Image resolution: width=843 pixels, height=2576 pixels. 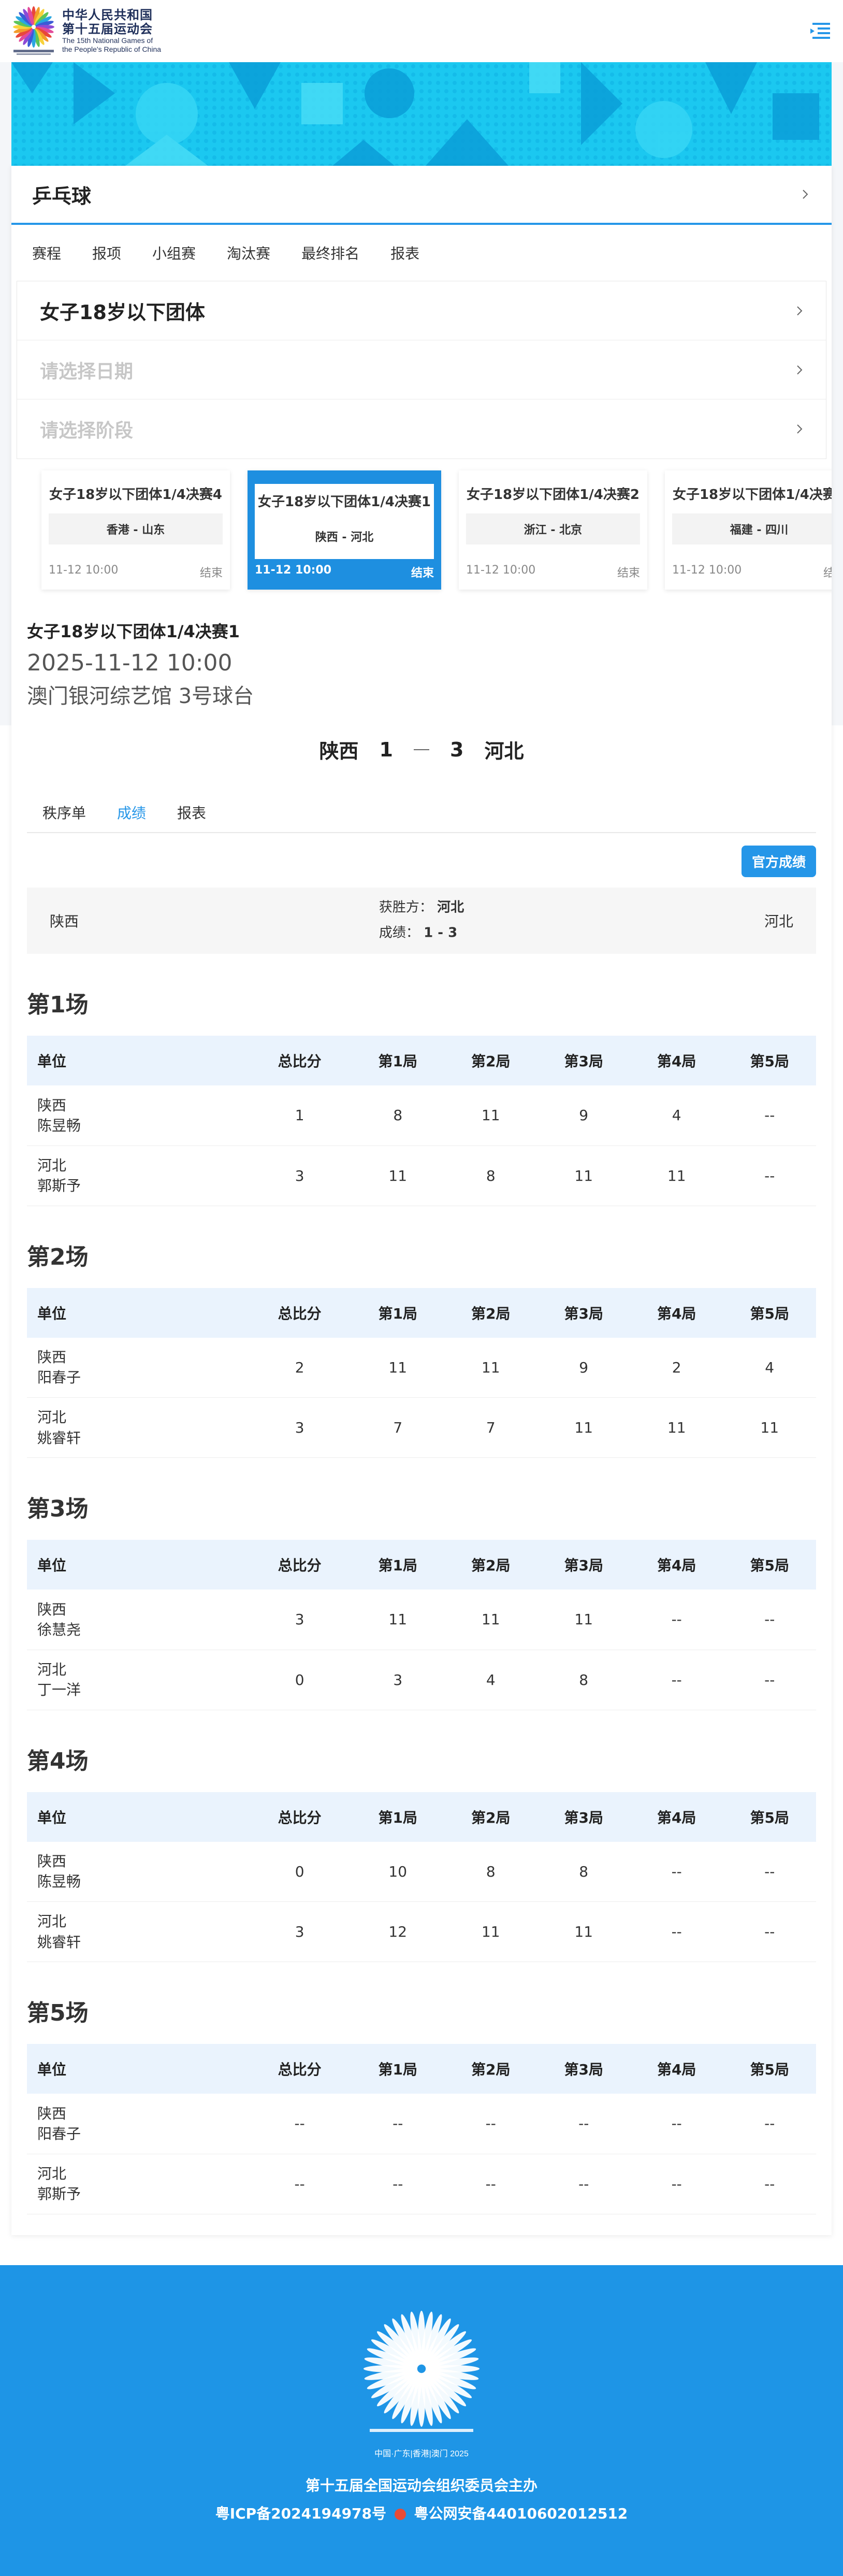 What do you see at coordinates (422, 908) in the screenshot?
I see `winner-line: 获胜方： 河北` at bounding box center [422, 908].